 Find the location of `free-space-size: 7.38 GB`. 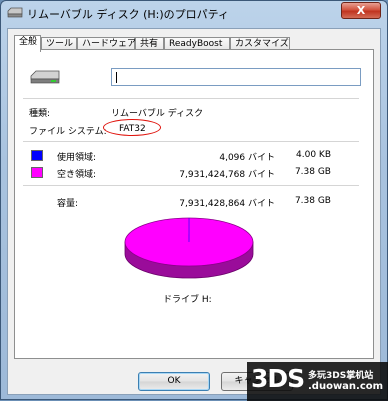

free-space-size: 7.38 GB is located at coordinates (305, 172).